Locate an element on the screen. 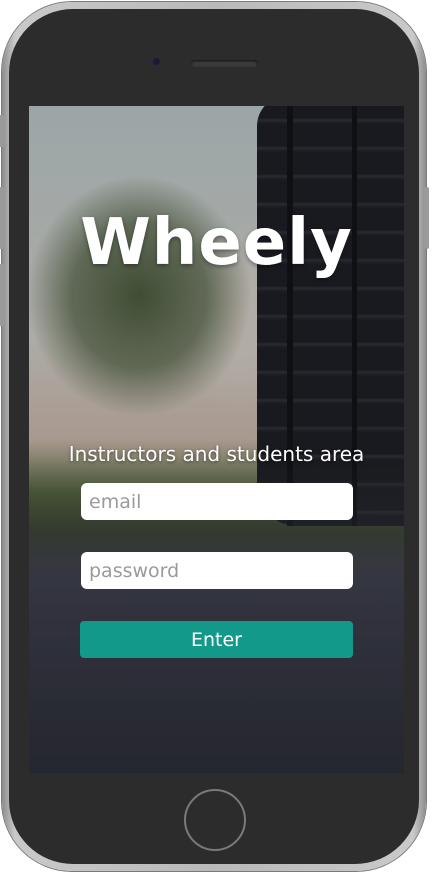  email-field is located at coordinates (217, 501).